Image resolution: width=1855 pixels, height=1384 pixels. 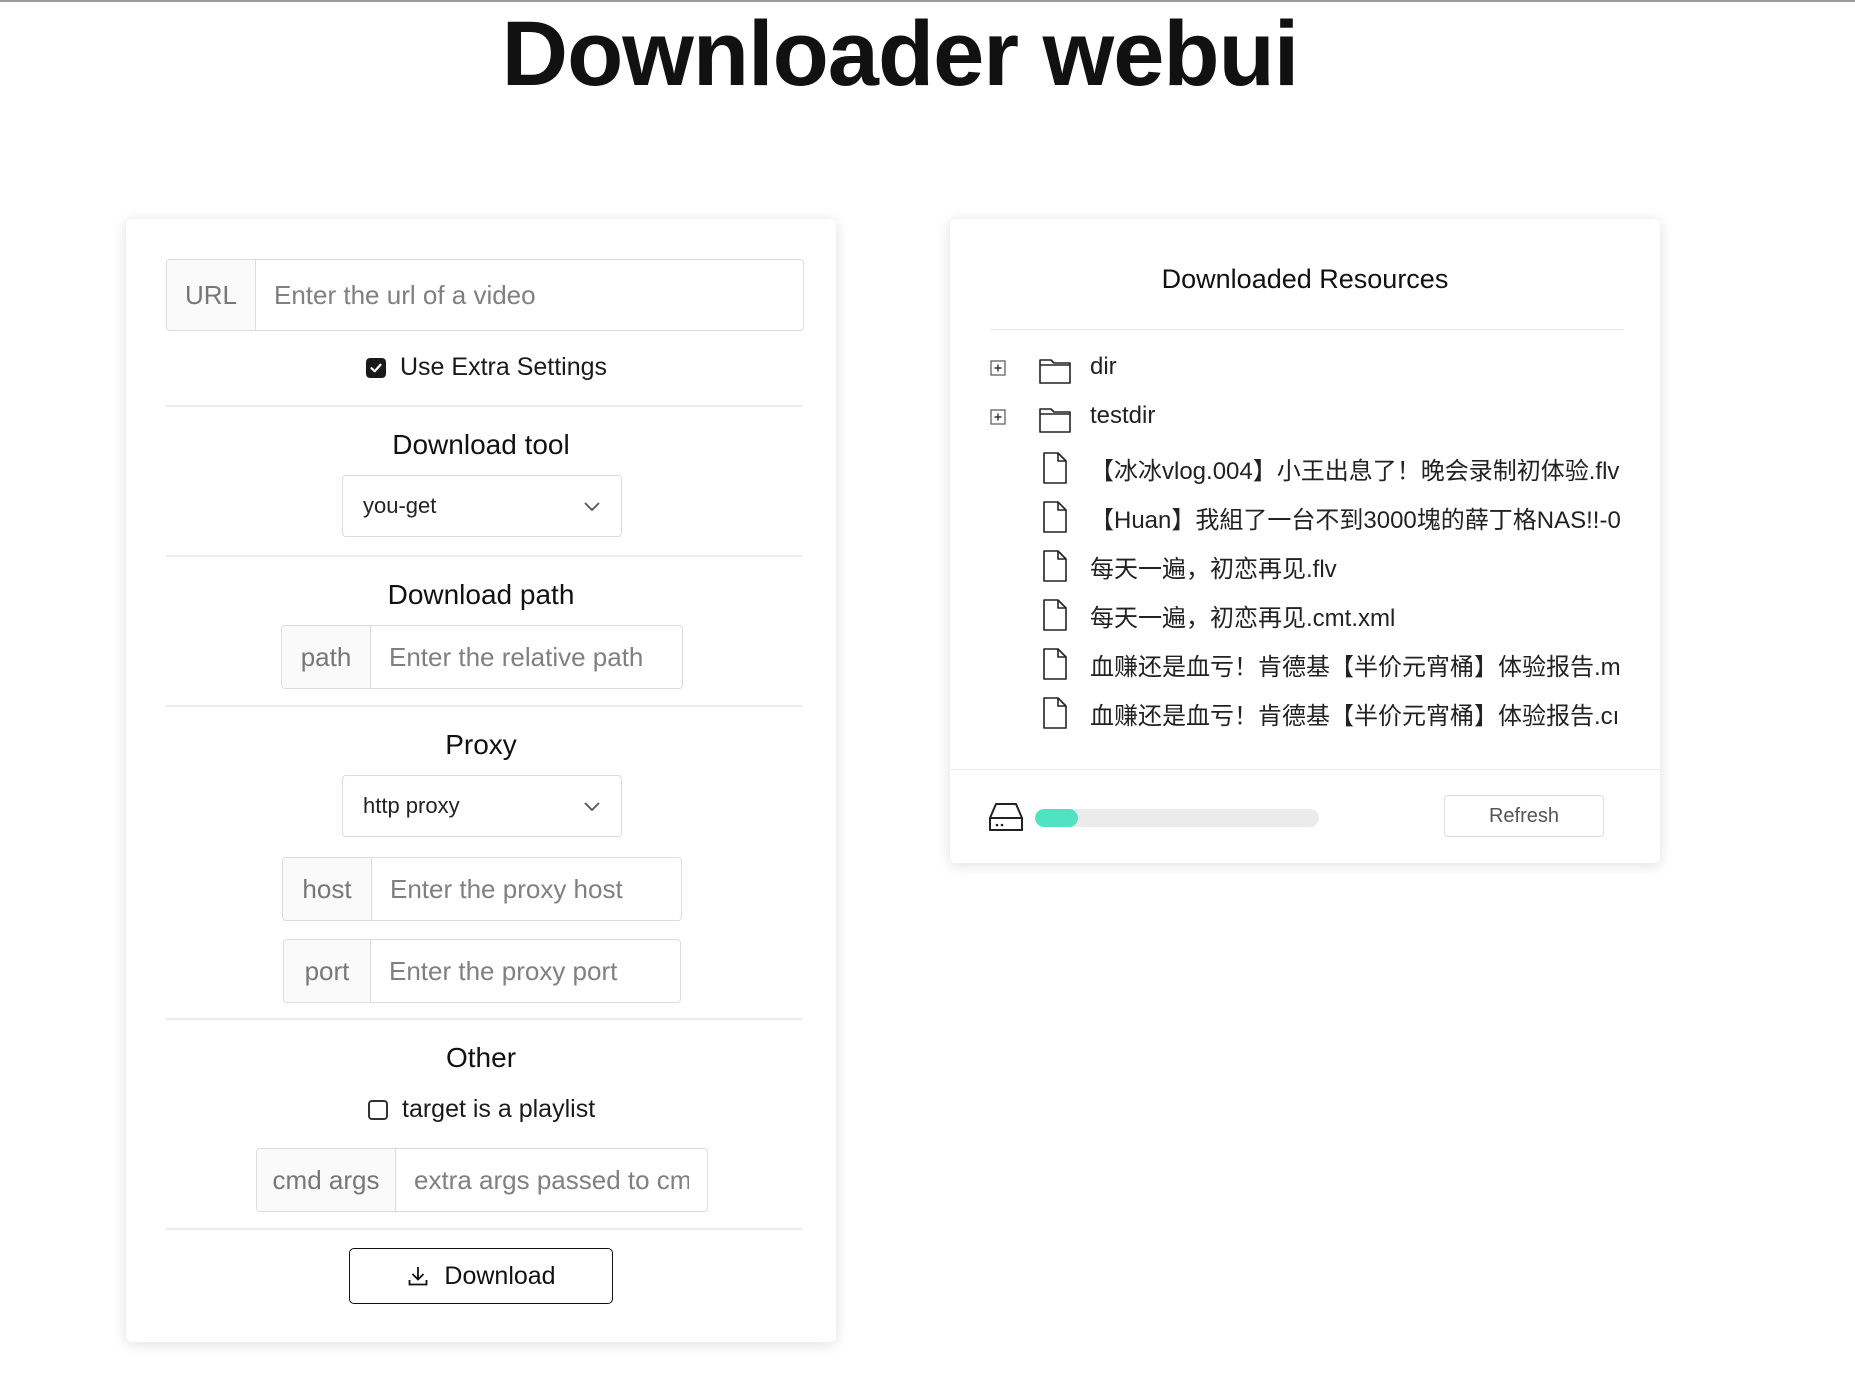 I want to click on path-addon-label: path, so click(x=326, y=657).